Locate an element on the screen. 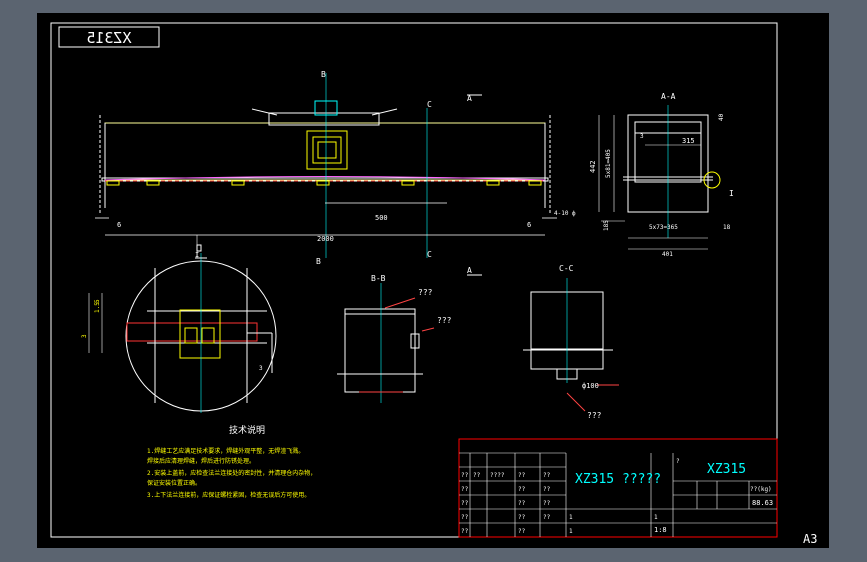 This screenshot has width=867, height=562. dim-4-10: 4-10 ф is located at coordinates (565, 213).